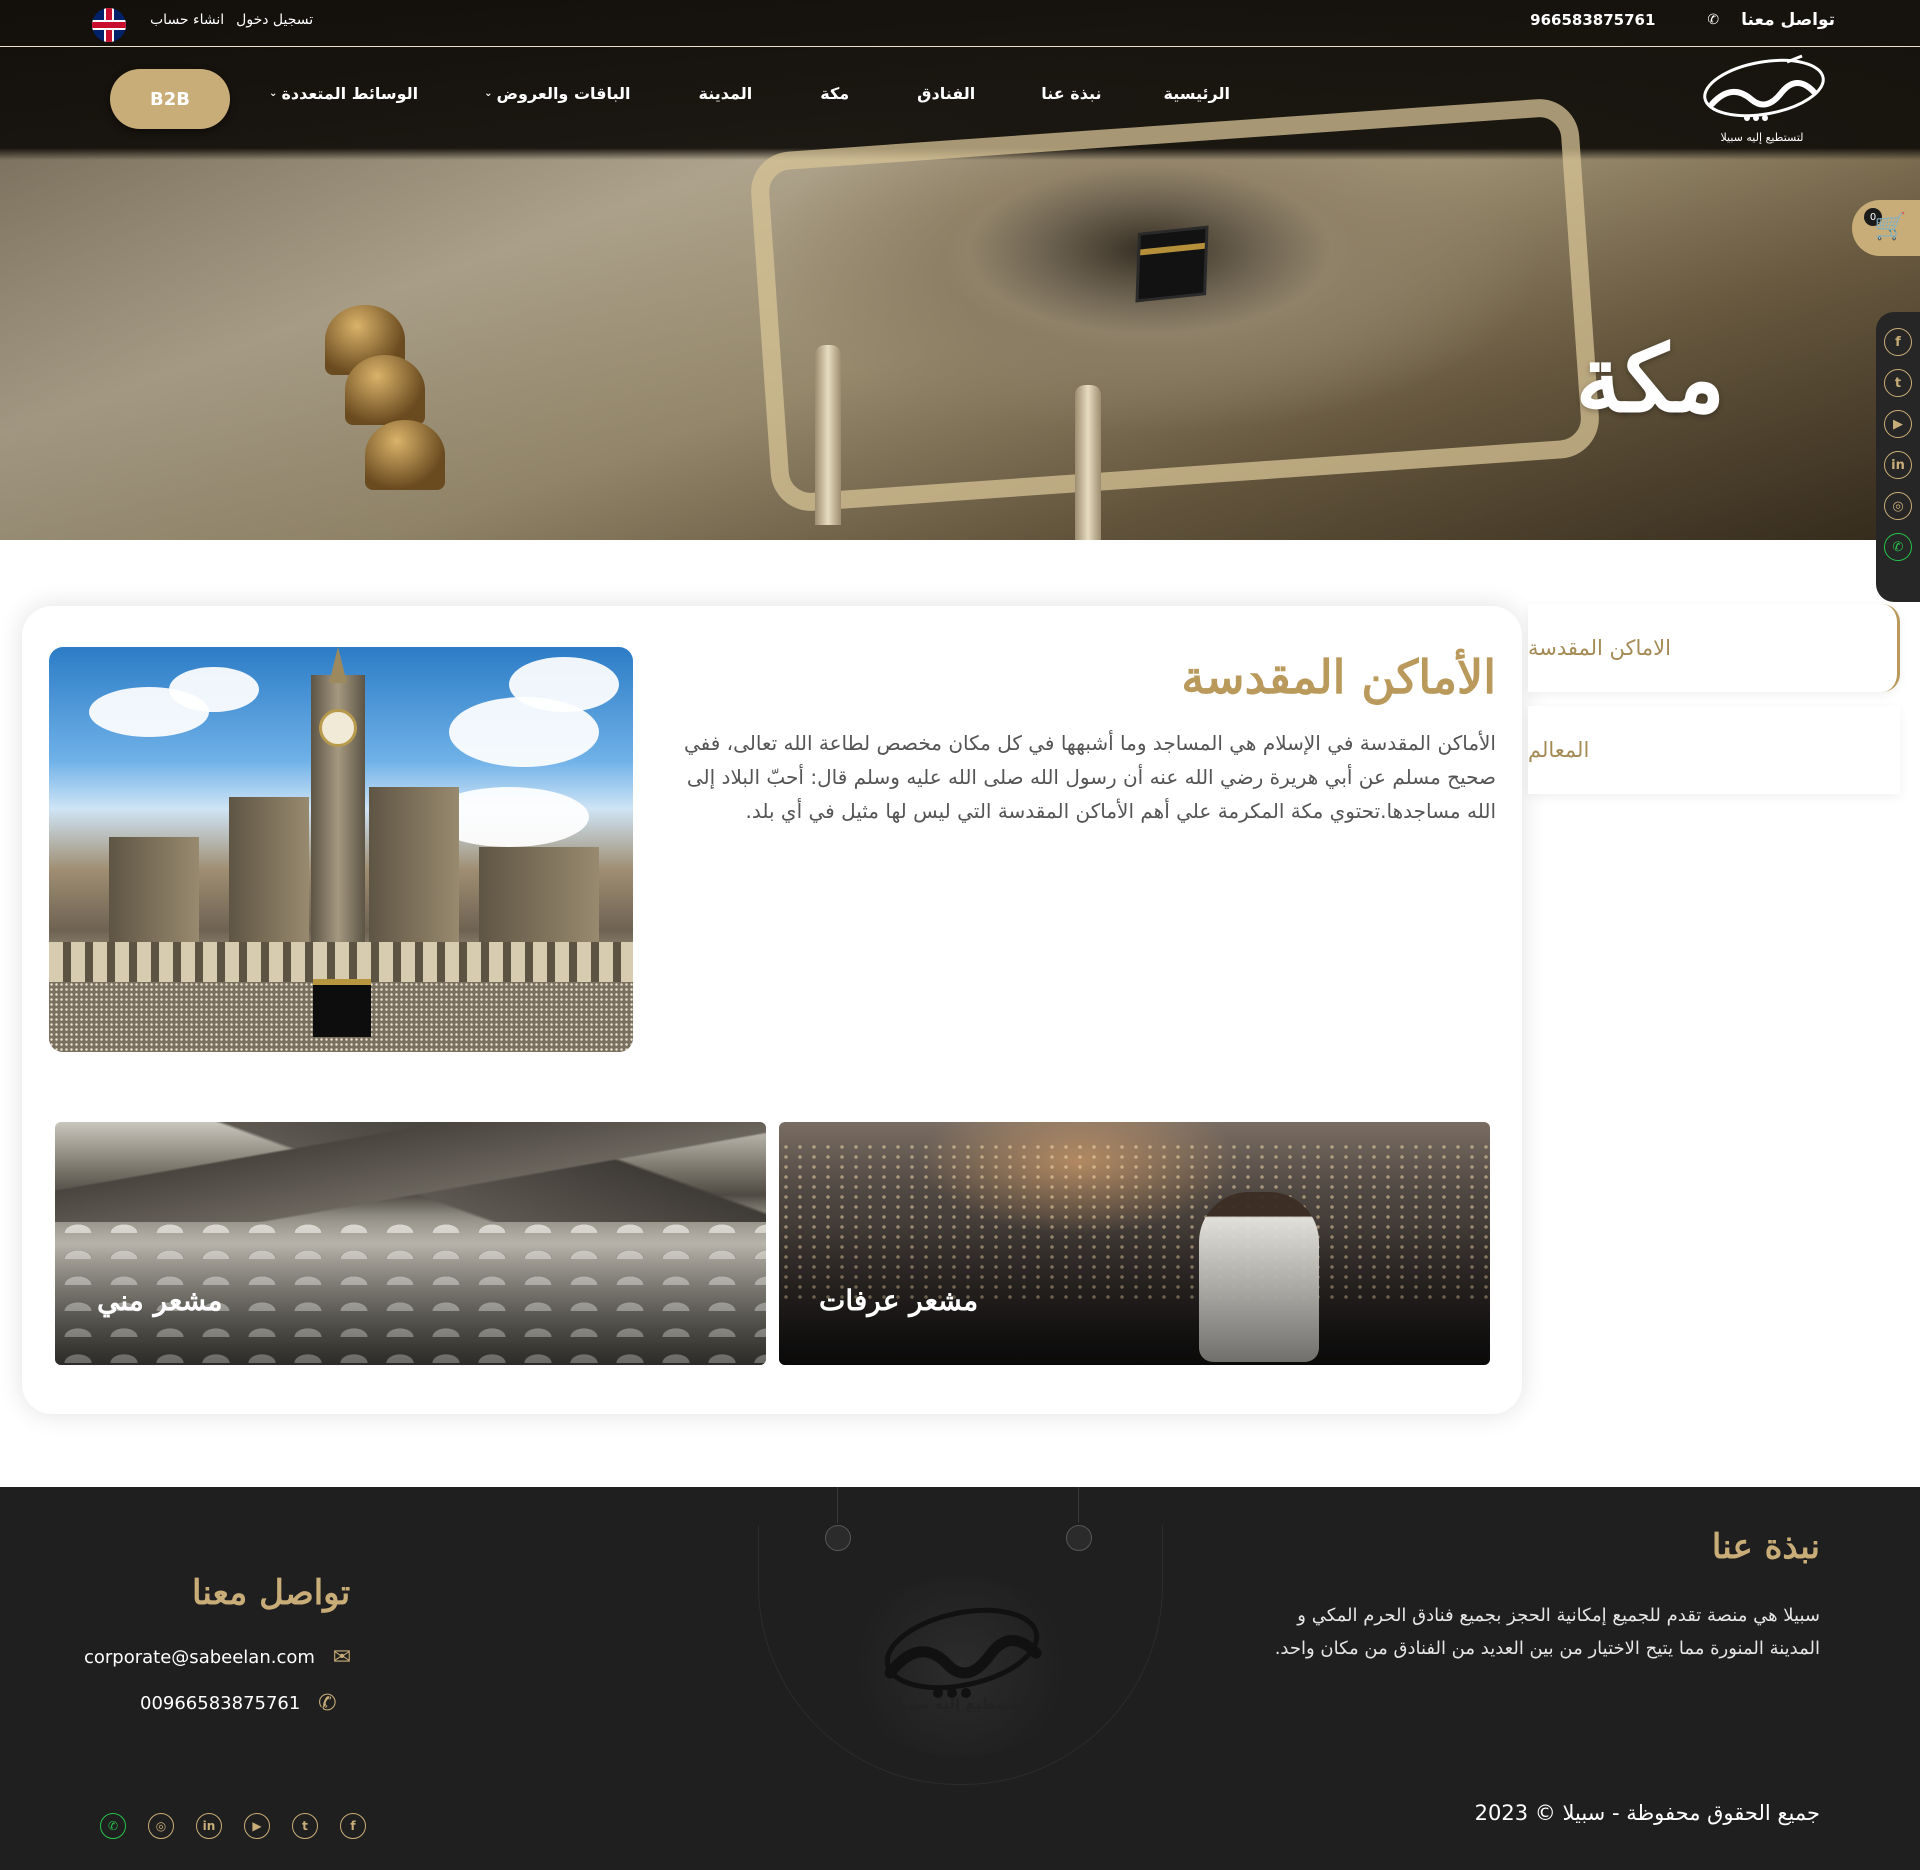  Describe the element at coordinates (1650, 379) in the screenshot. I see `page-title: مكة` at that location.